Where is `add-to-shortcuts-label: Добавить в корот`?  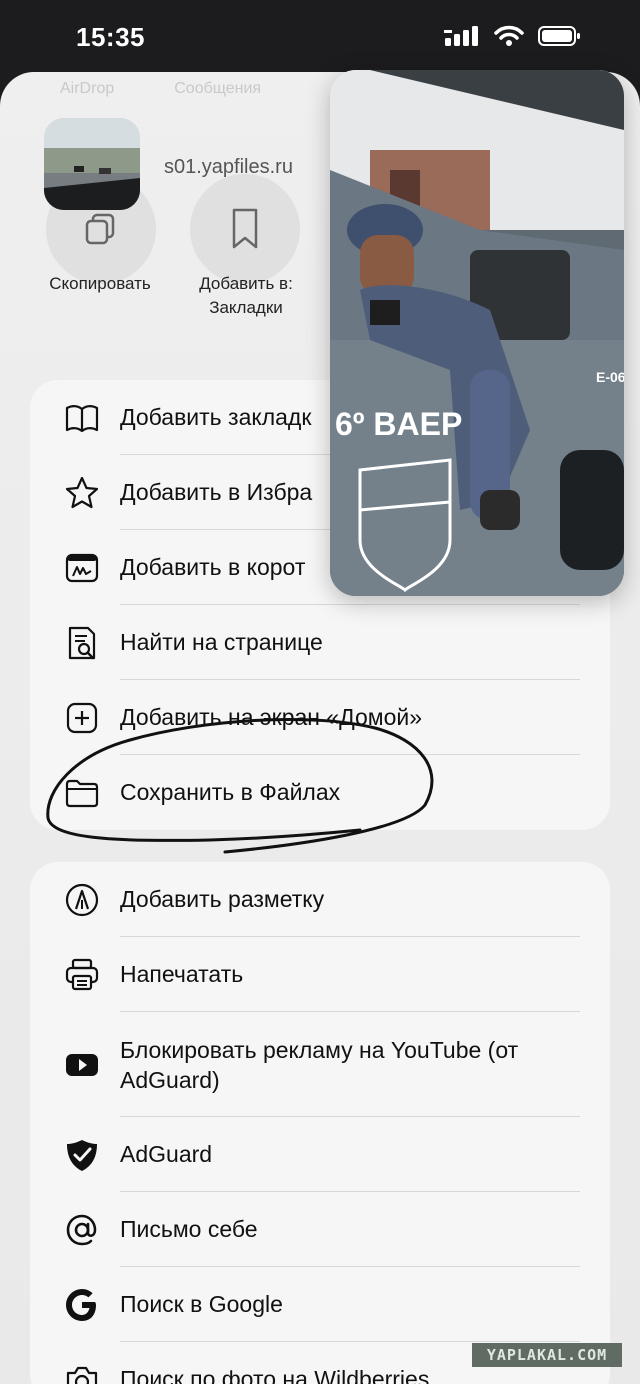
add-to-shortcuts-label: Добавить в корот is located at coordinates (213, 567).